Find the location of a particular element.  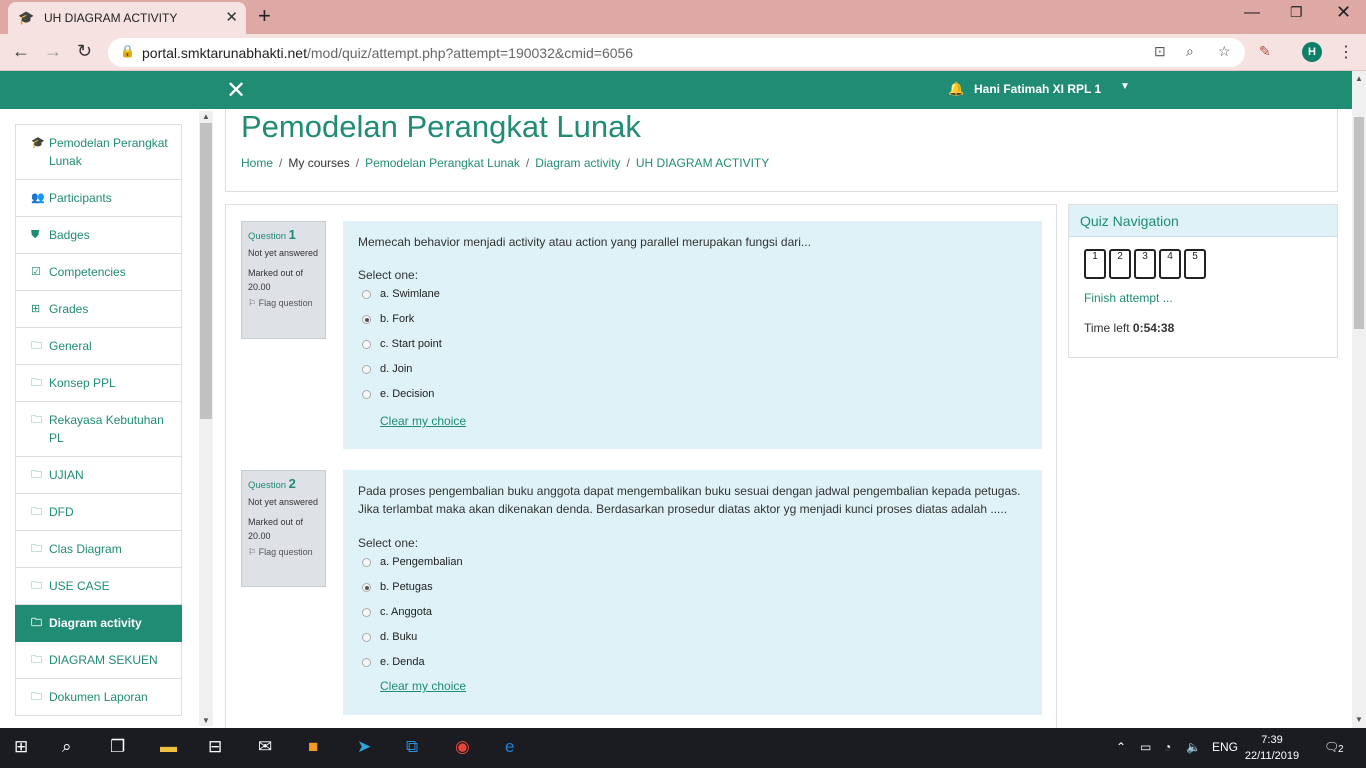

sidebar-item: 🗀 General is located at coordinates (98, 346).